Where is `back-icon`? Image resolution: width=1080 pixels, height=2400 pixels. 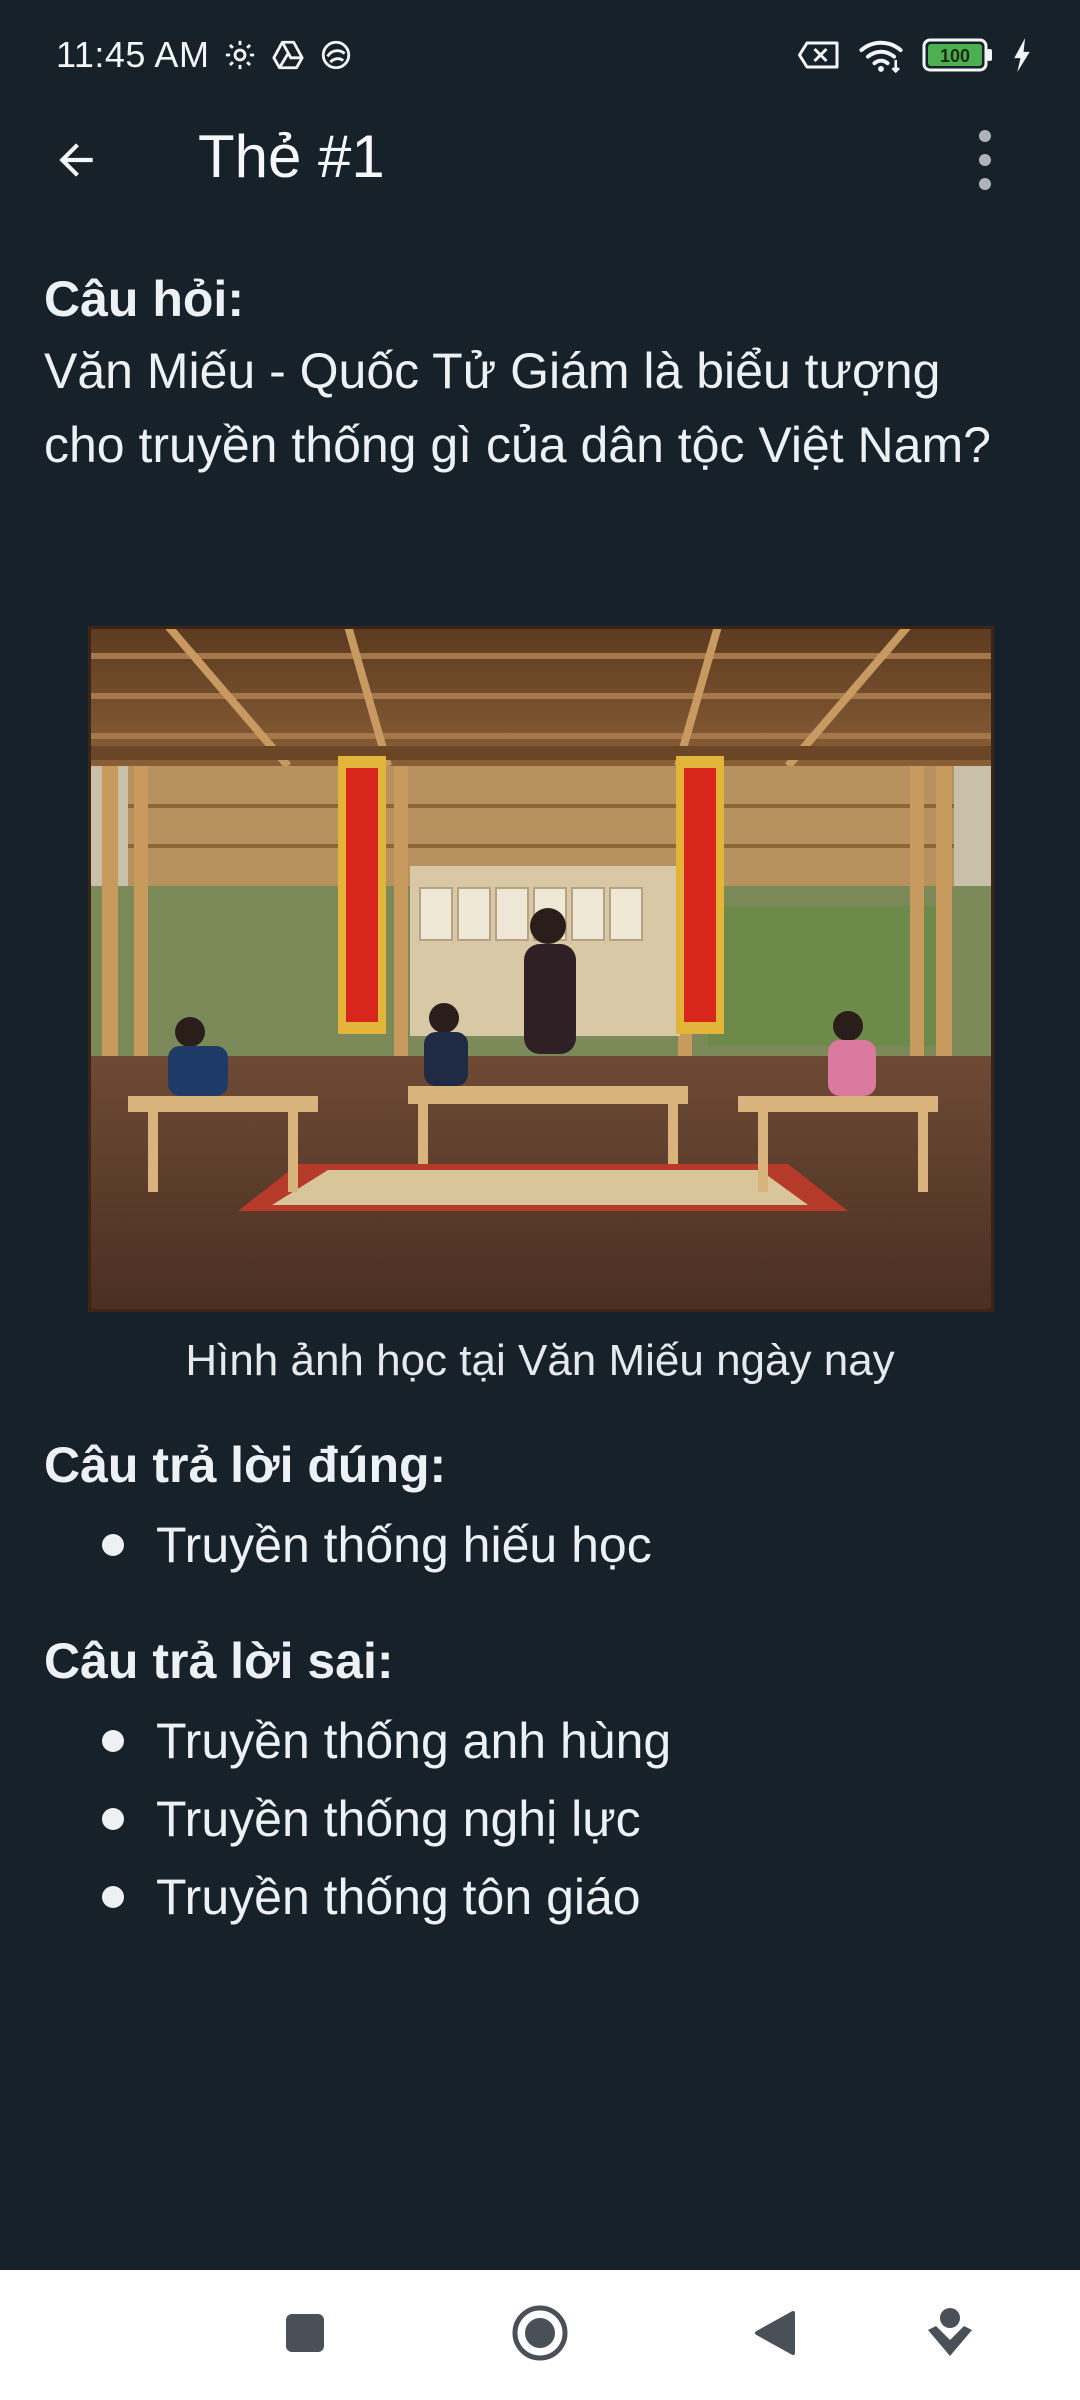 back-icon is located at coordinates (775, 2335).